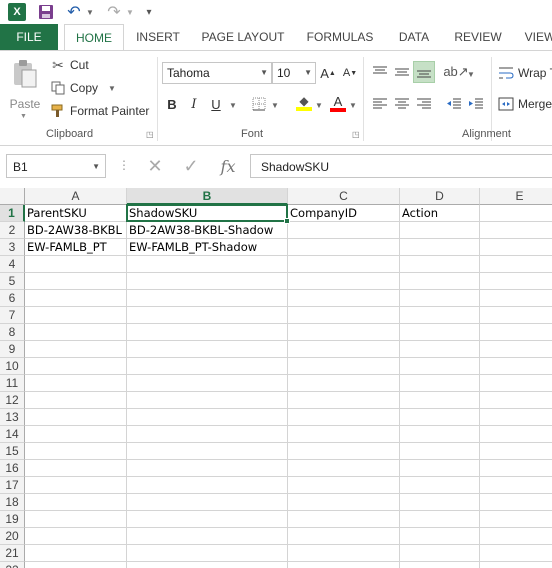 The image size is (552, 568). I want to click on cell-b18, so click(207, 502).